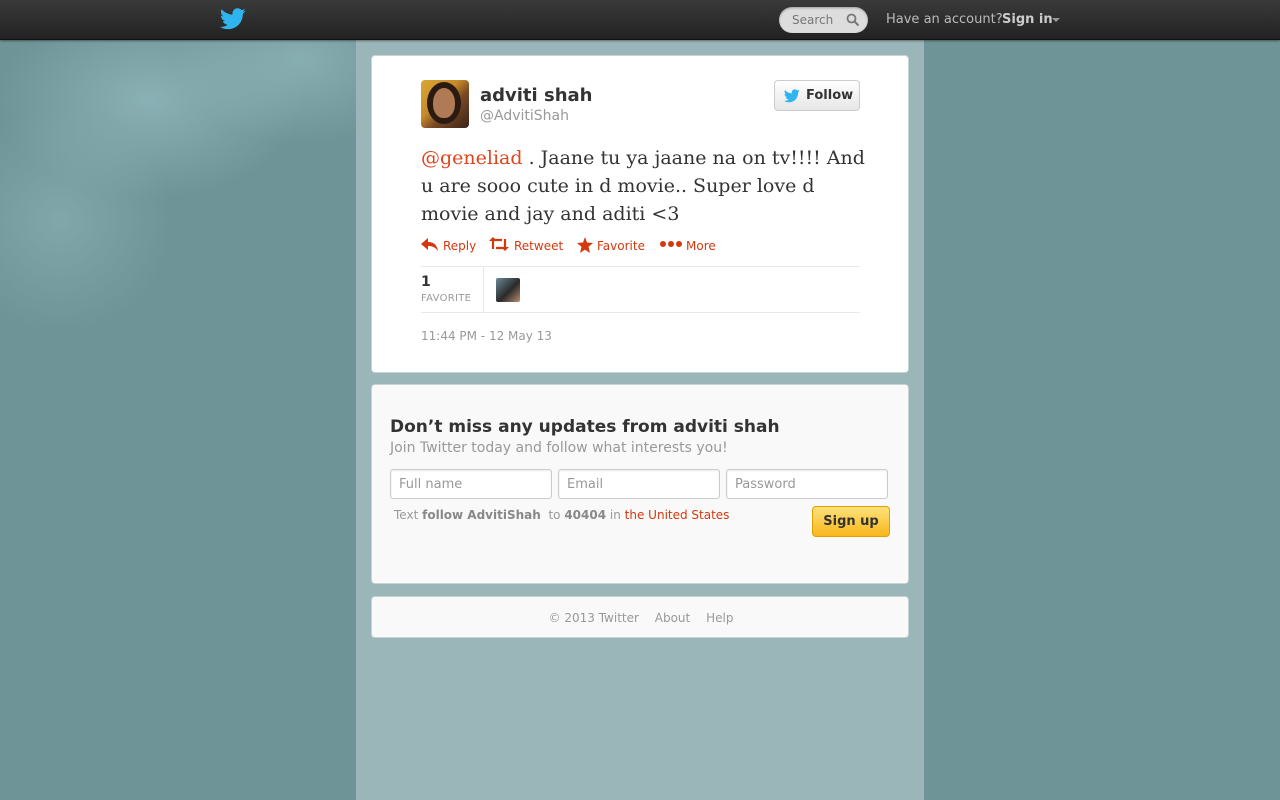 The width and height of the screenshot is (1280, 800). What do you see at coordinates (524, 116) in the screenshot?
I see `screen-name: @AdvitiShah` at bounding box center [524, 116].